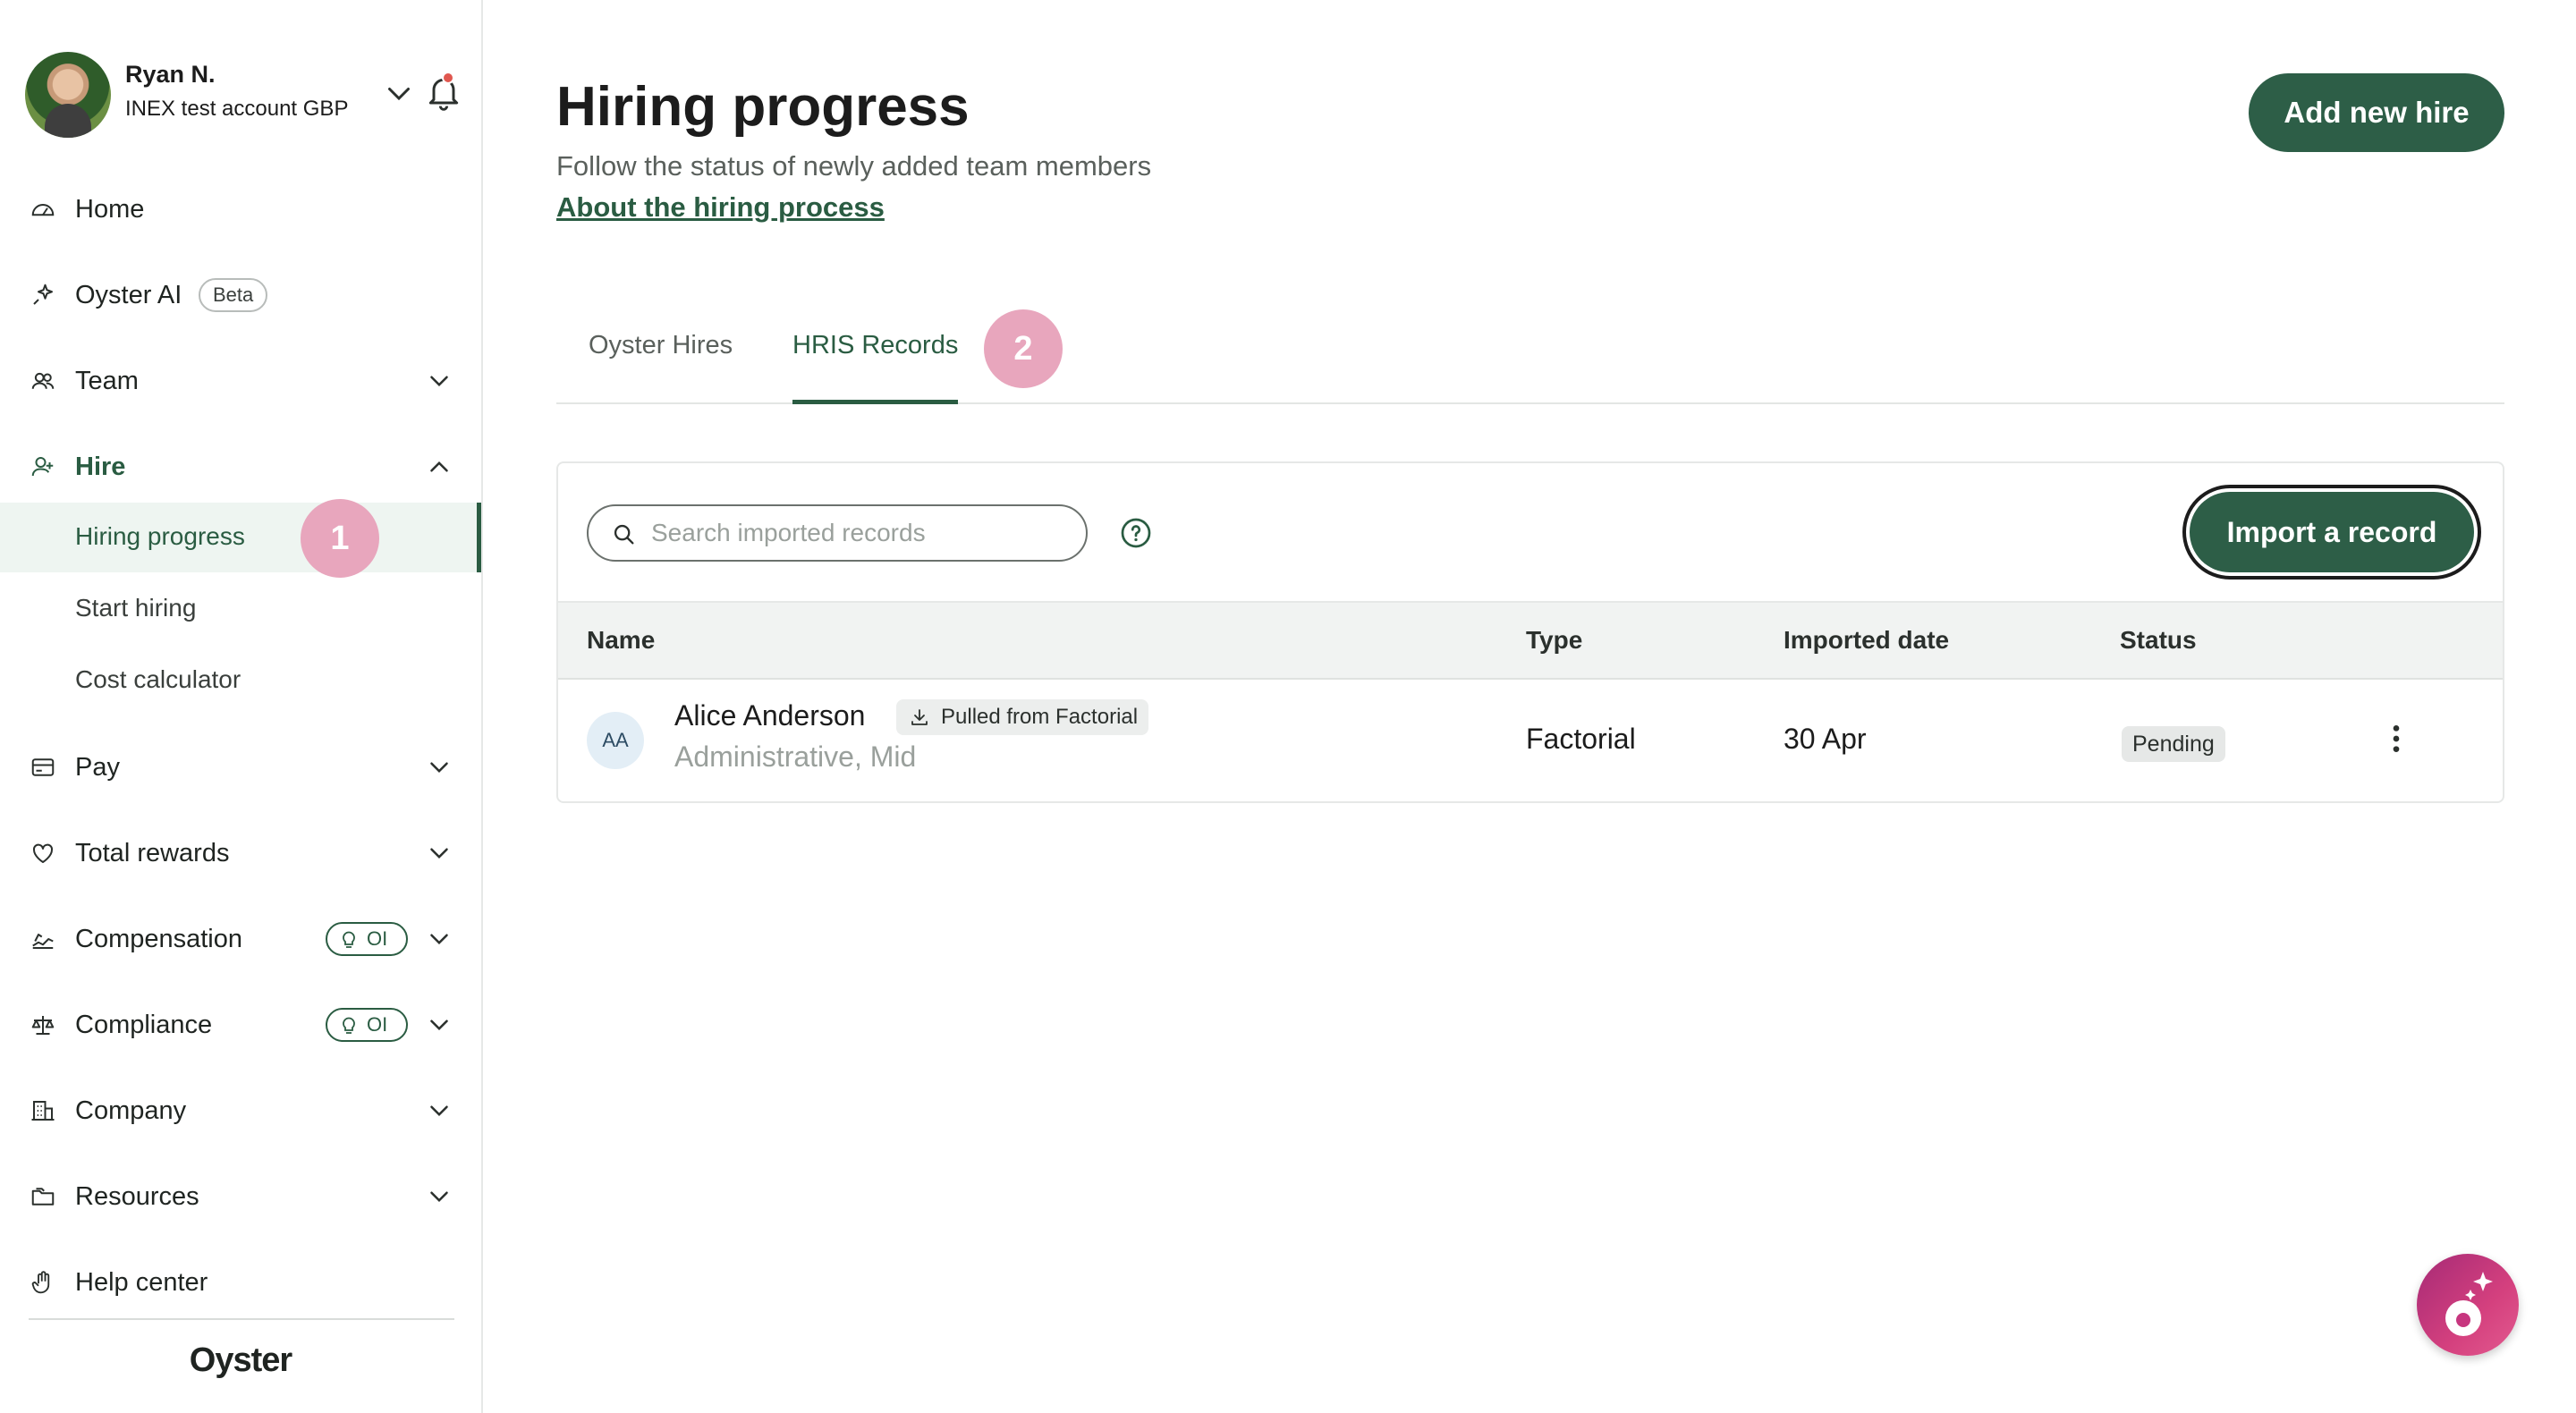 The height and width of the screenshot is (1413, 2576). Describe the element at coordinates (43, 1196) in the screenshot. I see `folder-icon` at that location.